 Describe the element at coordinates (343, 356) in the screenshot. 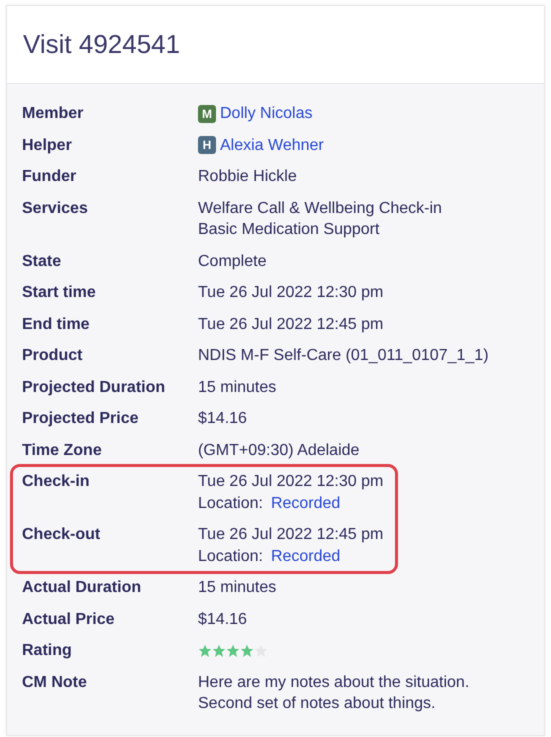

I see `field-value: NDIS M-F Self-Care (01_011_0107_1_1)` at that location.